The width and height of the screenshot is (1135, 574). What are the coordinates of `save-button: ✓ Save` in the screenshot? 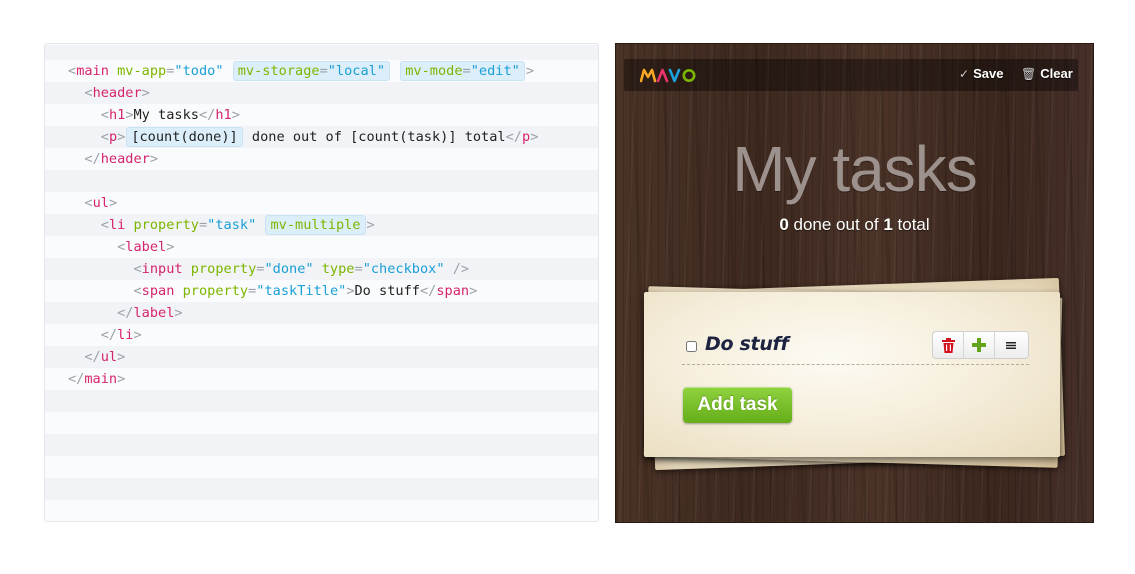 It's located at (981, 73).